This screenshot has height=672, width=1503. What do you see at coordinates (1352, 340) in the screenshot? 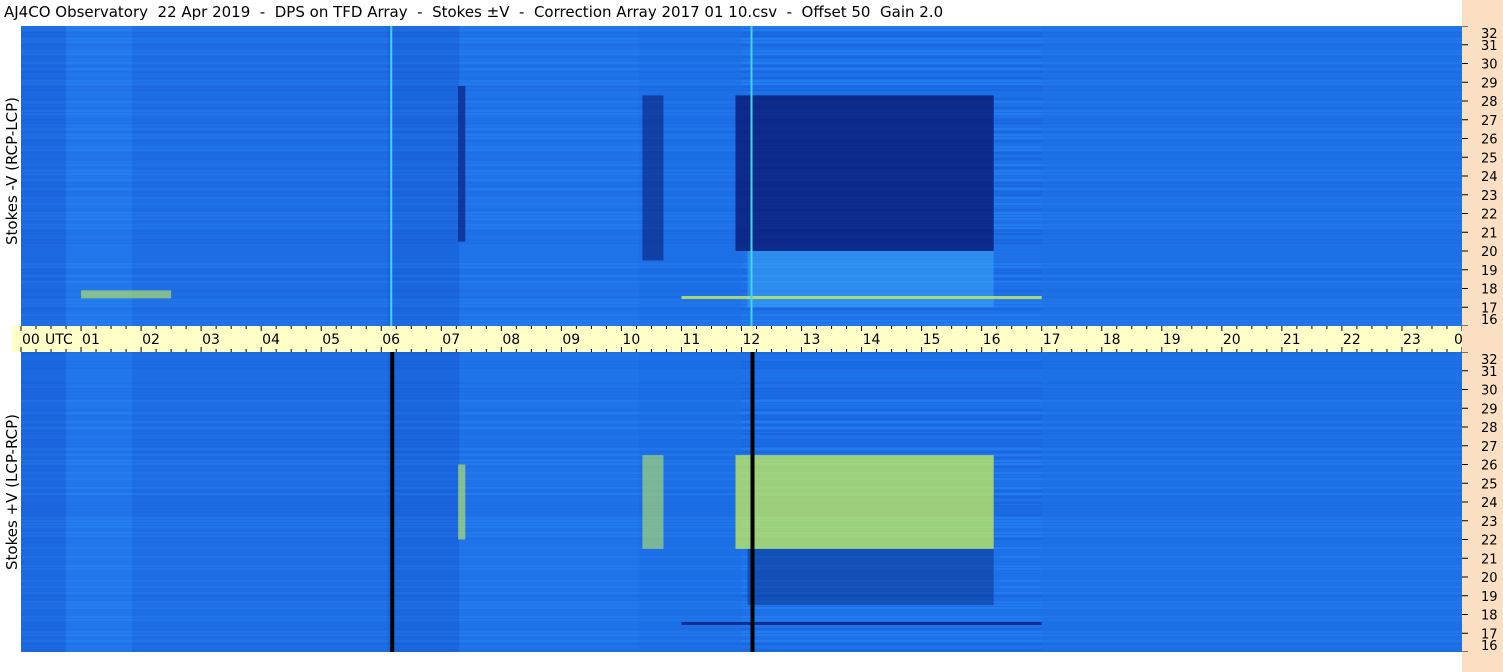
I see `time-tick-label: 22` at bounding box center [1352, 340].